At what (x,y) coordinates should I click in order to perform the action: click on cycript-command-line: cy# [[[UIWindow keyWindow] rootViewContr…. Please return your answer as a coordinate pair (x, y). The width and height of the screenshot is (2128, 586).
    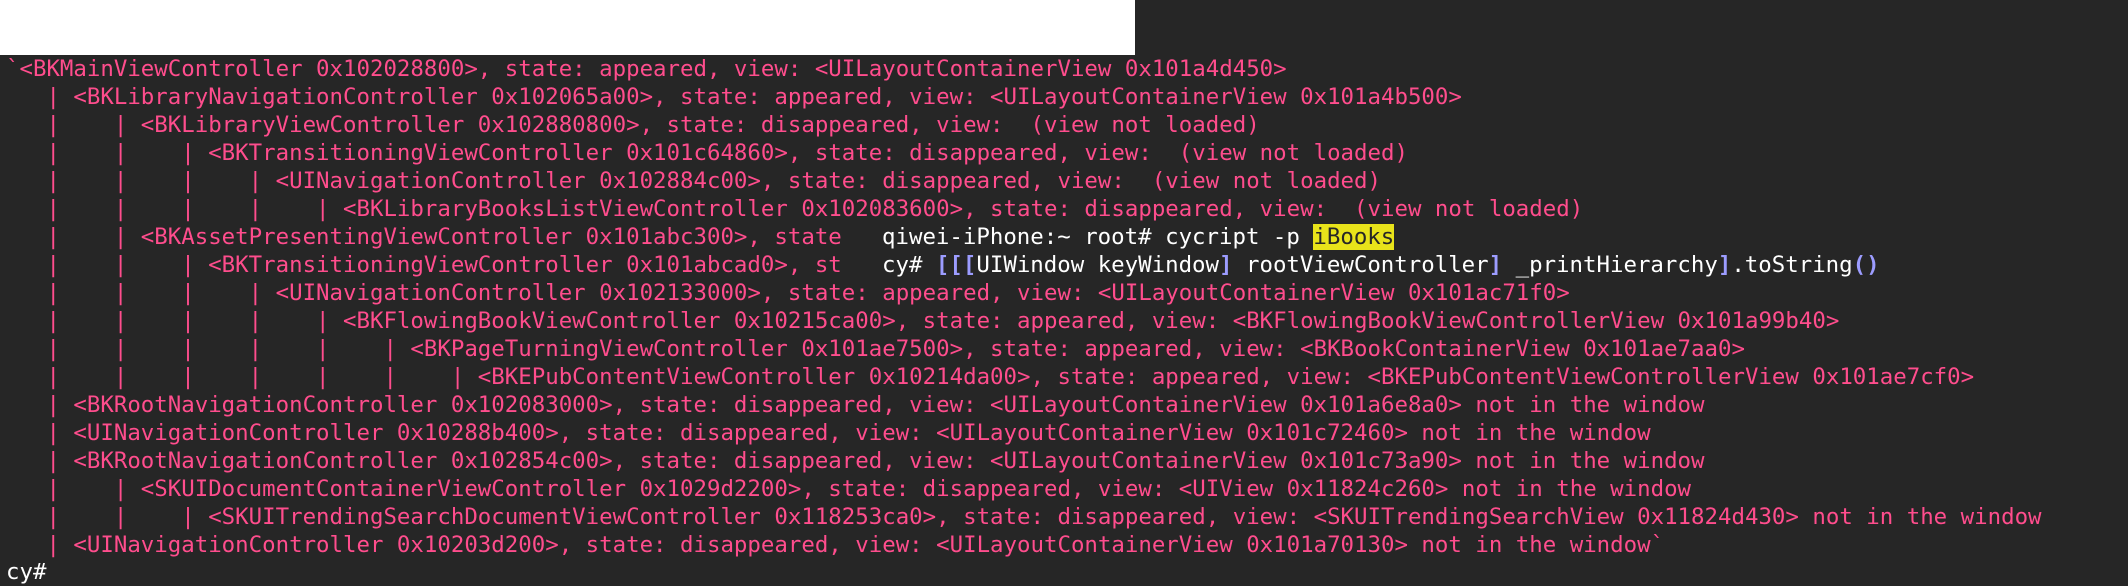
    Looking at the image, I should click on (1411, 265).